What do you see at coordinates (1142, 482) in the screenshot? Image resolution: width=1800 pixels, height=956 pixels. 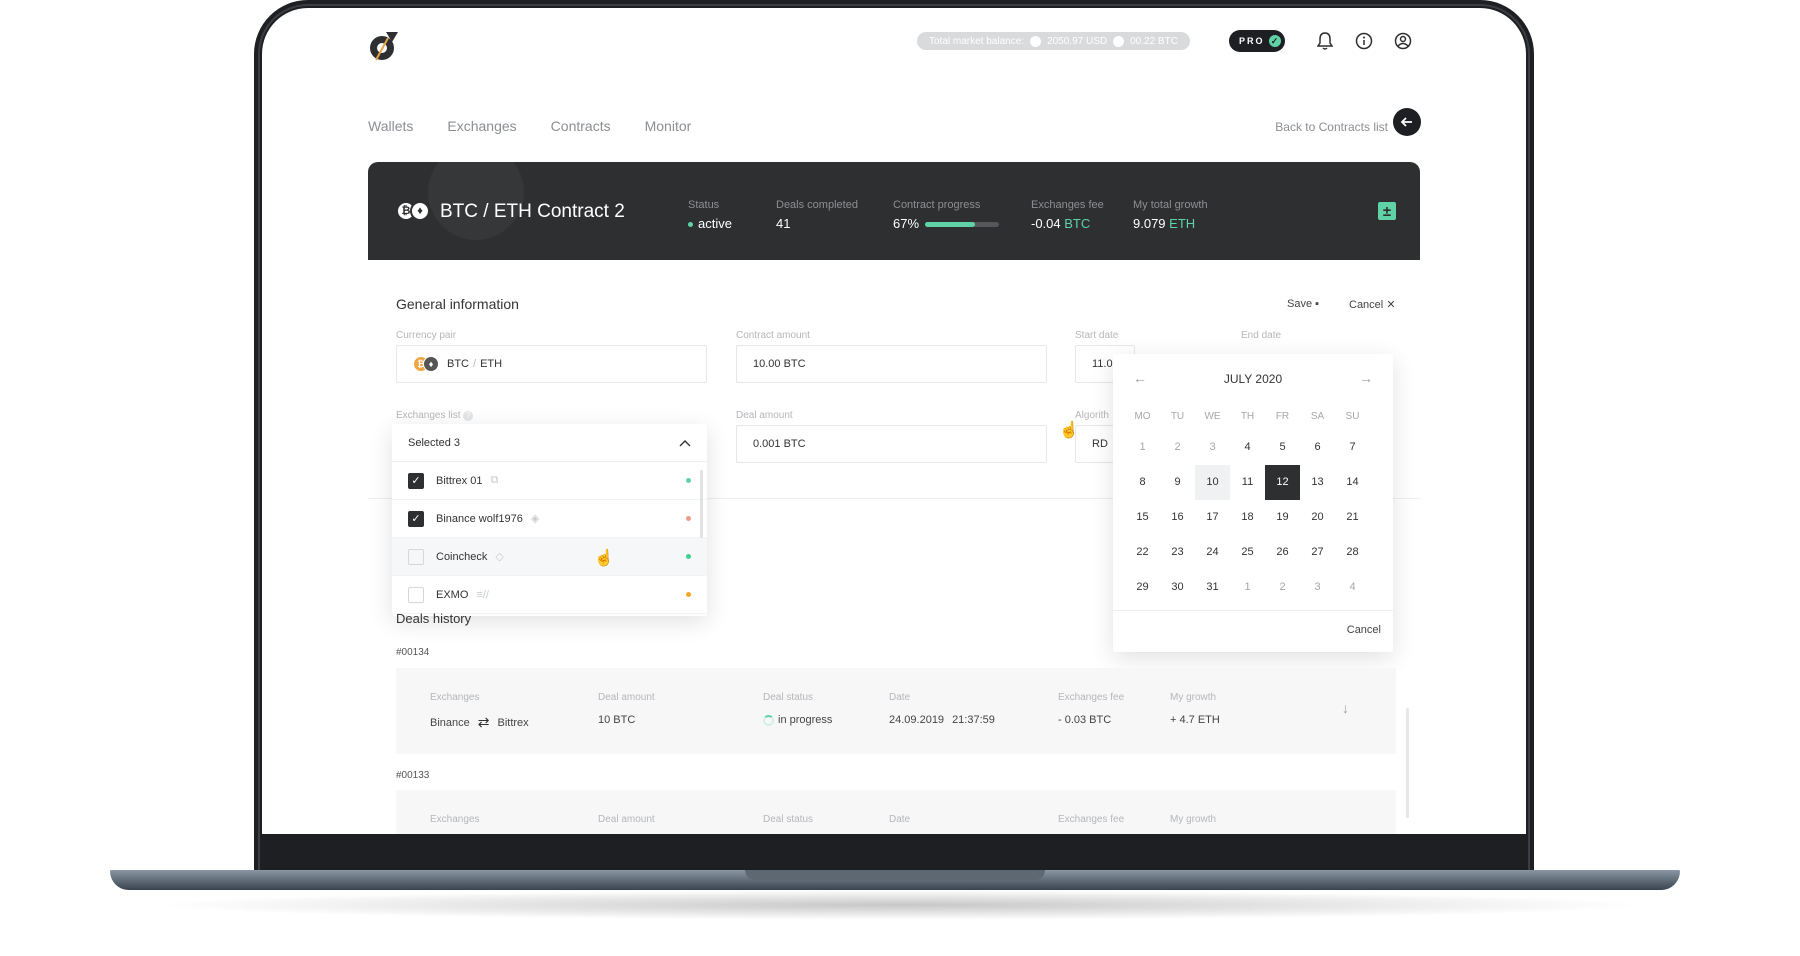 I see `calendar-day: 8` at bounding box center [1142, 482].